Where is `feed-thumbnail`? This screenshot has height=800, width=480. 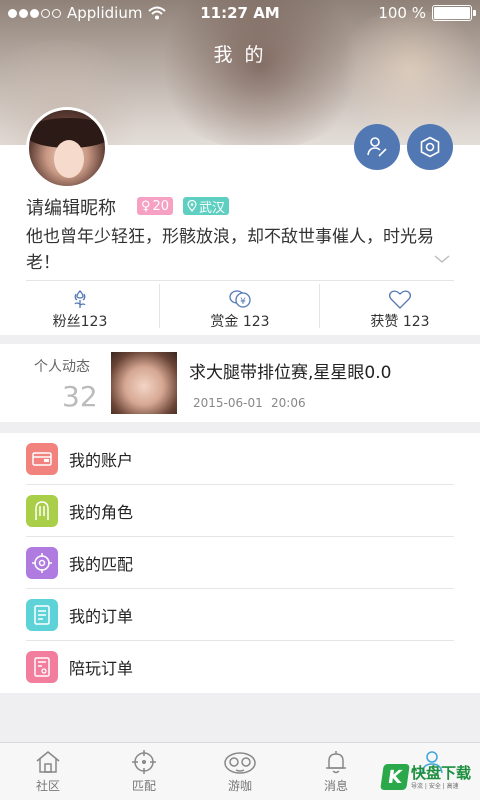
feed-thumbnail is located at coordinates (144, 383).